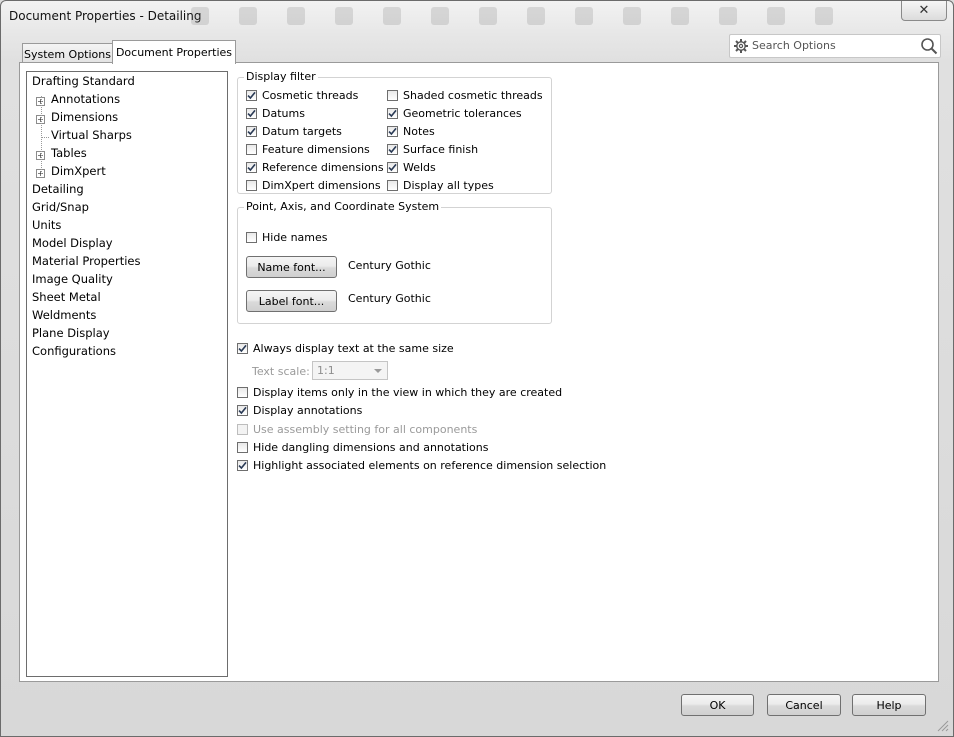  I want to click on tab-system-options: System Options, so click(67, 53).